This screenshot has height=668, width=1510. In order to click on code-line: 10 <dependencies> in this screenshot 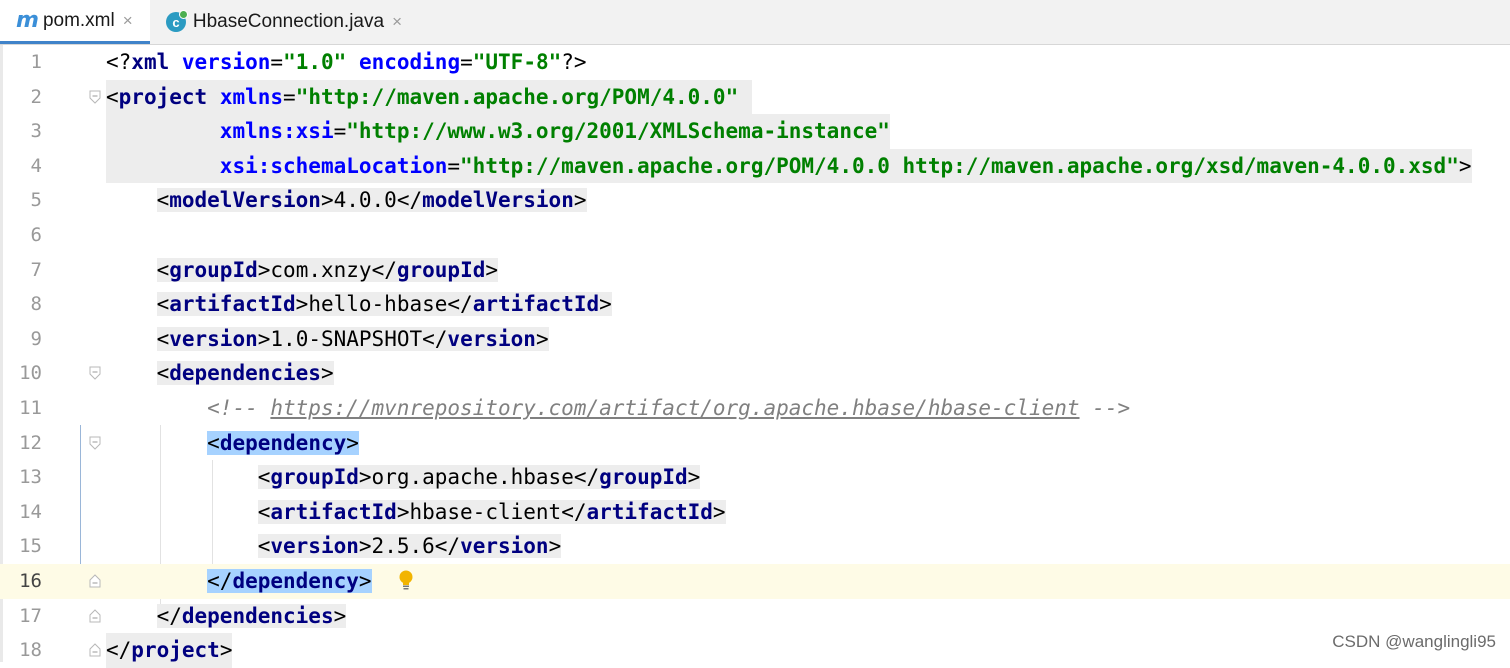, I will do `click(755, 373)`.